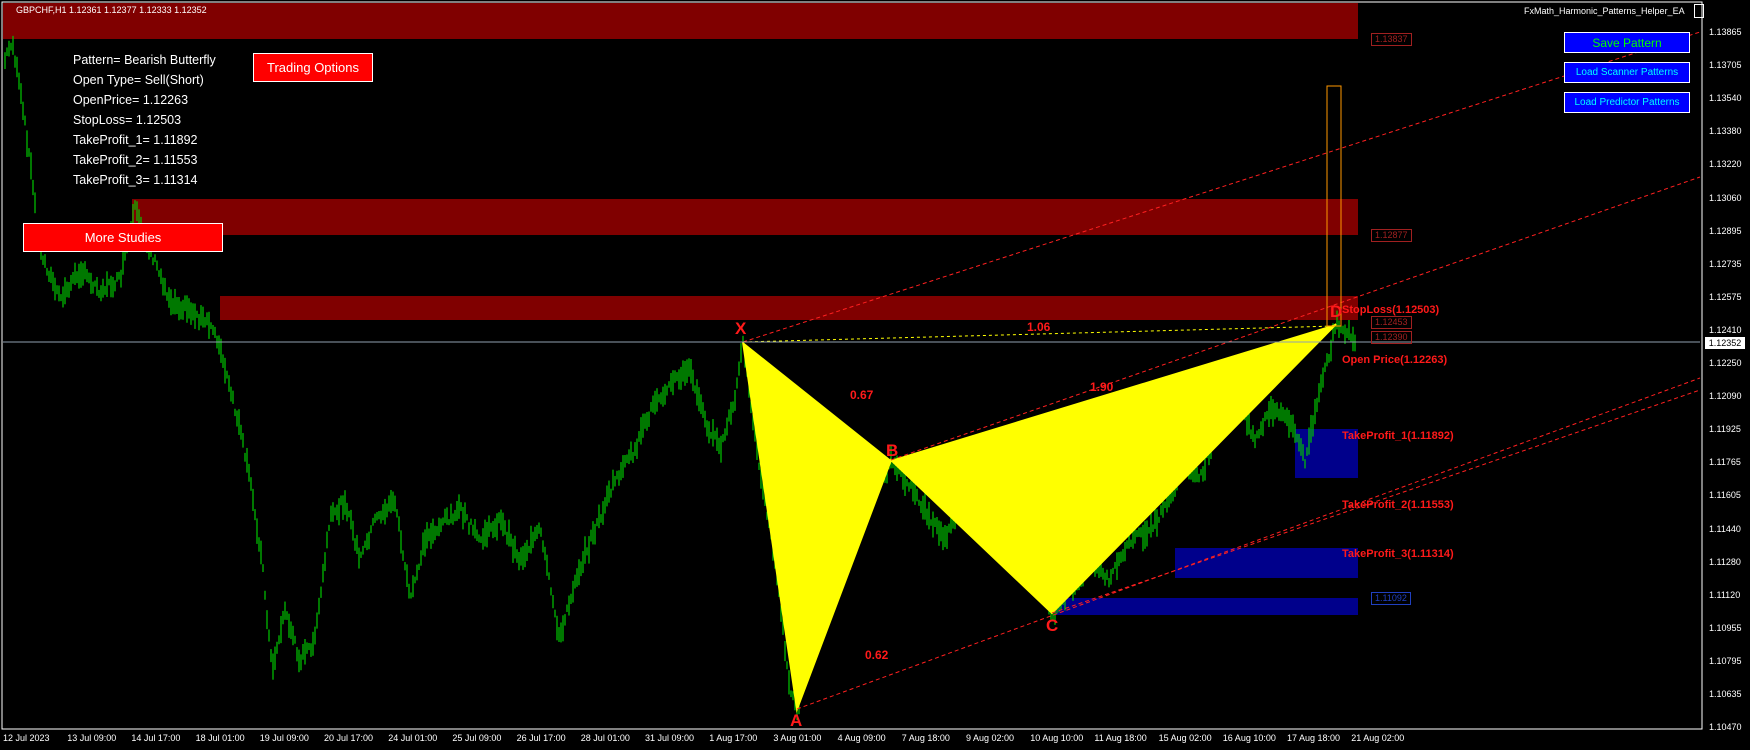  I want to click on time-axis-label: 15 Aug 02:00, so click(1185, 738).